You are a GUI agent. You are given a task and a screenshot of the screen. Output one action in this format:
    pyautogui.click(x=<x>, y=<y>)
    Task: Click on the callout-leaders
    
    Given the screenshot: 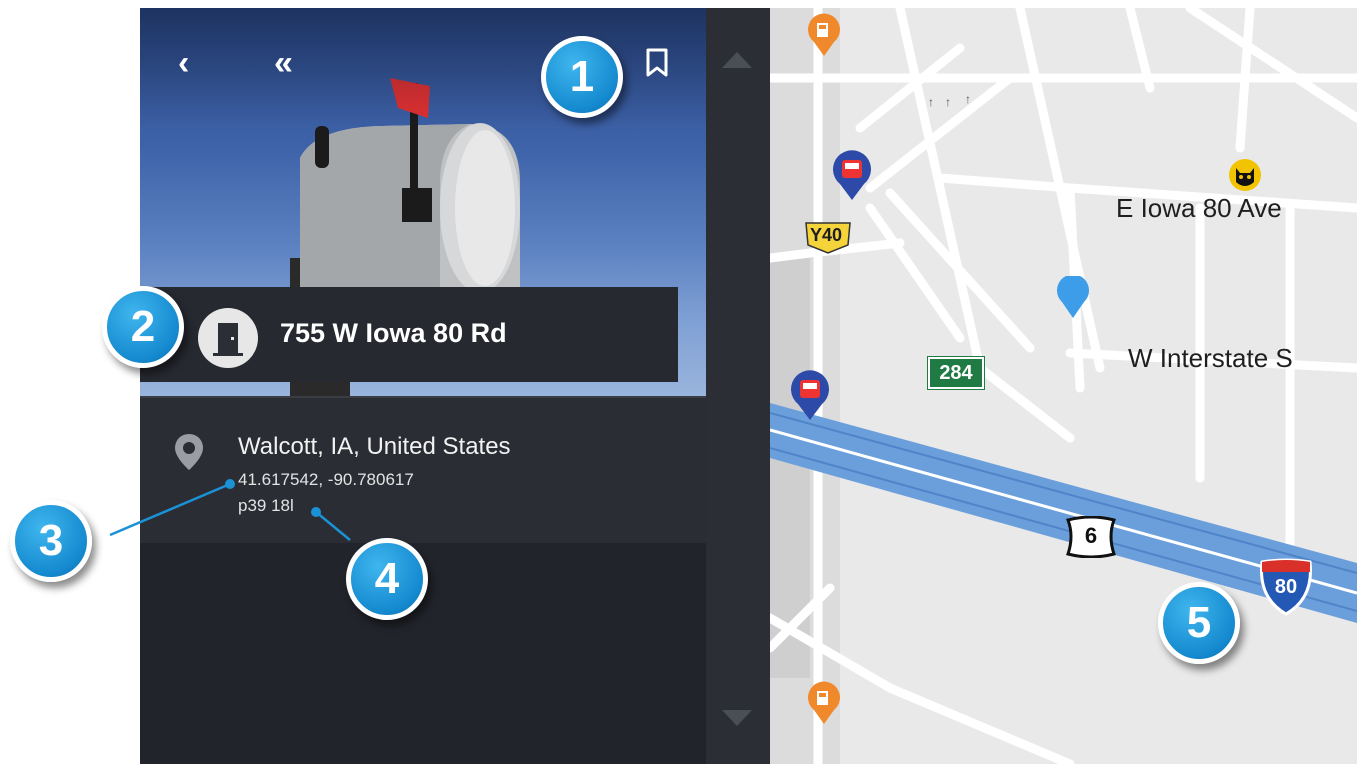 What is the action you would take?
    pyautogui.click(x=230, y=510)
    